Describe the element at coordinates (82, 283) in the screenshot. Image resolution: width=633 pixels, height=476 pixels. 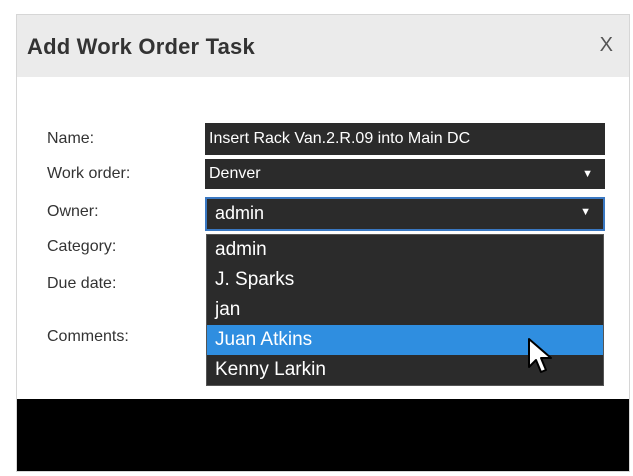
I see `due-date-label: Due date:` at that location.